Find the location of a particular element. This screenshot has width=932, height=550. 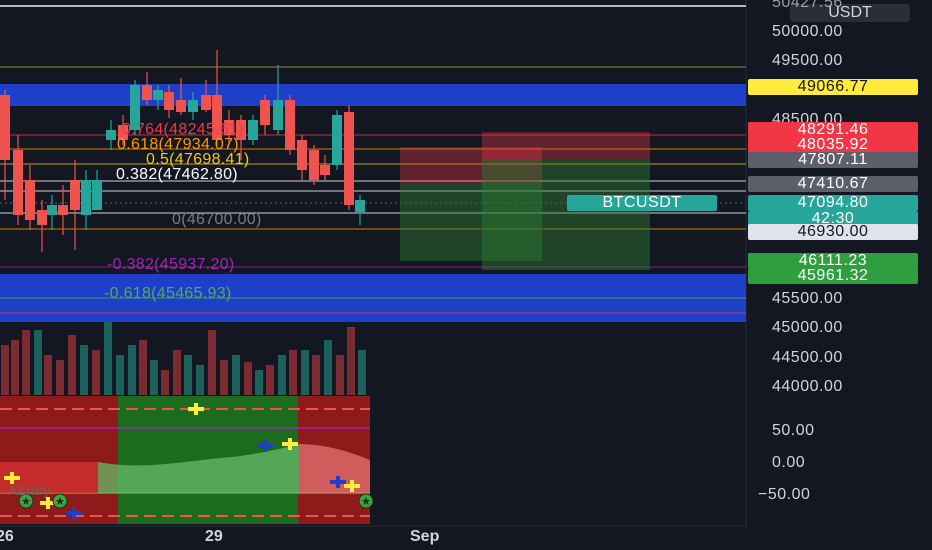

supply-zone is located at coordinates (373, 95).